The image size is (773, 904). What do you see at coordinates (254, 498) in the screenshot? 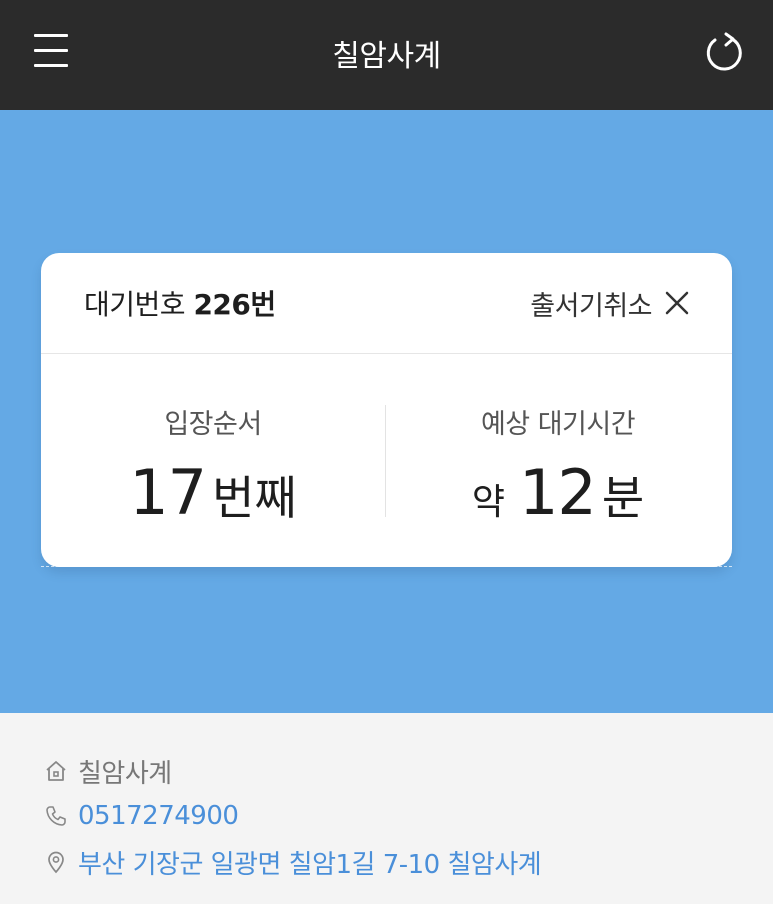
I see `entry-order-unit: 번째` at bounding box center [254, 498].